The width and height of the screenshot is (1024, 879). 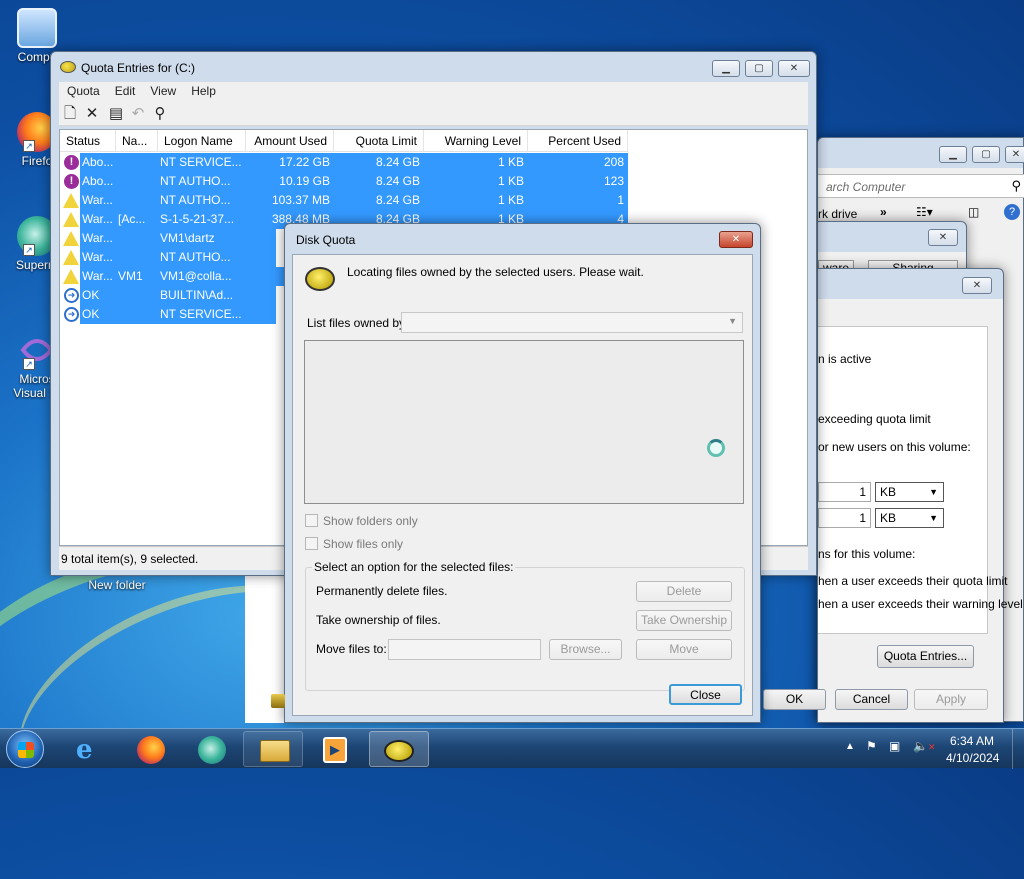 What do you see at coordinates (524, 422) in the screenshot?
I see `files-list` at bounding box center [524, 422].